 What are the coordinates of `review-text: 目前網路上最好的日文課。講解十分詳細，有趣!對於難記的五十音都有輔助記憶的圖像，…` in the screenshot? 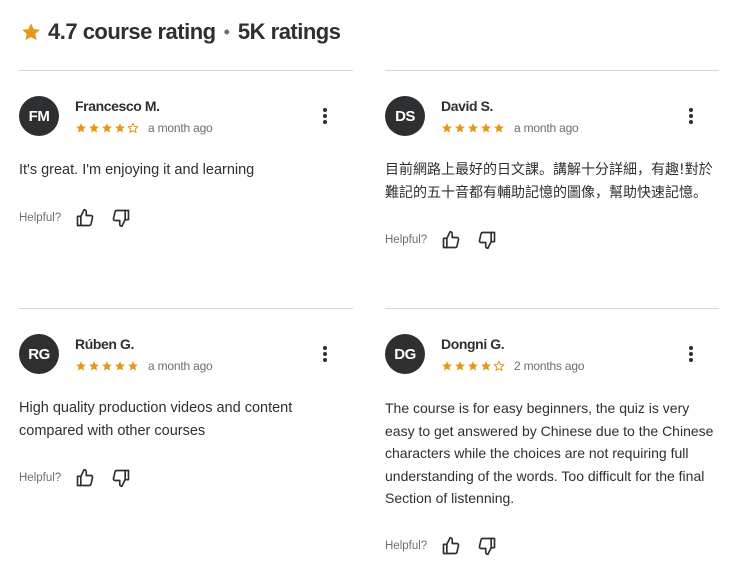 It's located at (549, 181).